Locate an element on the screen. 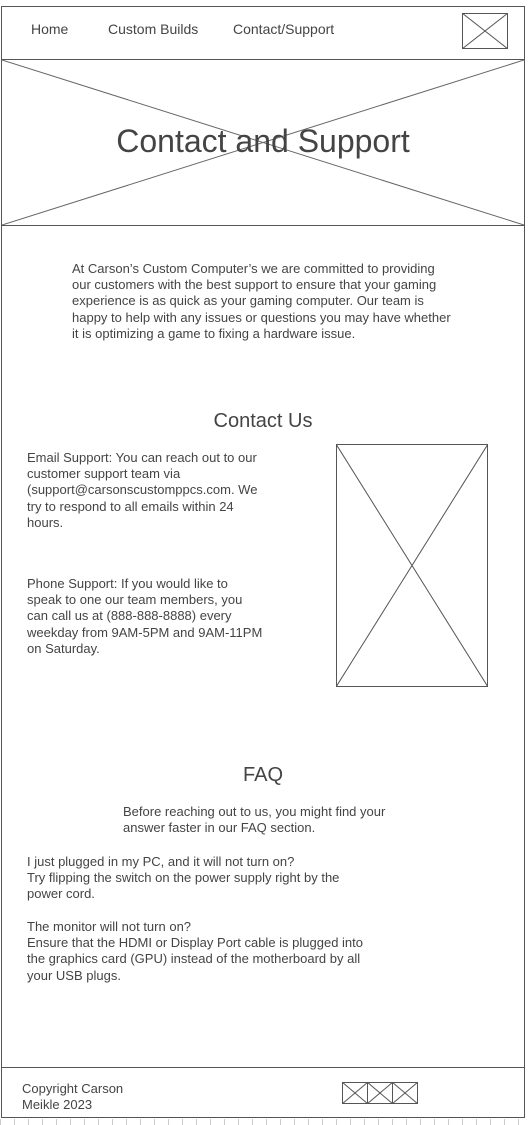  faq-heading: FAQ is located at coordinates (262, 775).